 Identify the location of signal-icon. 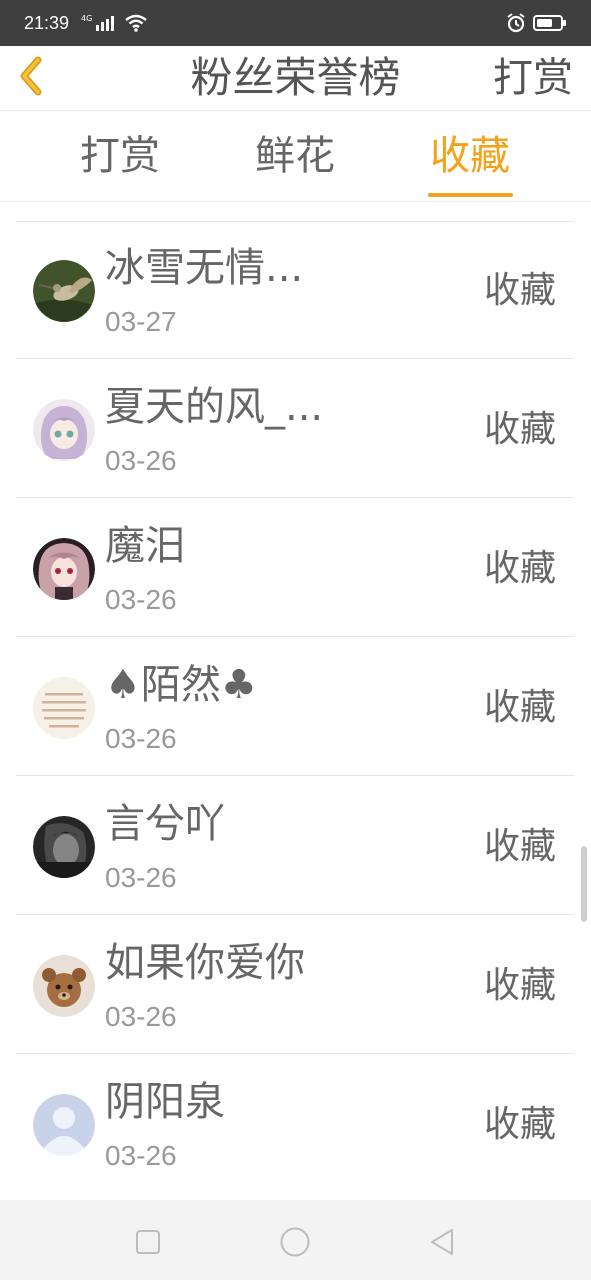
(107, 25).